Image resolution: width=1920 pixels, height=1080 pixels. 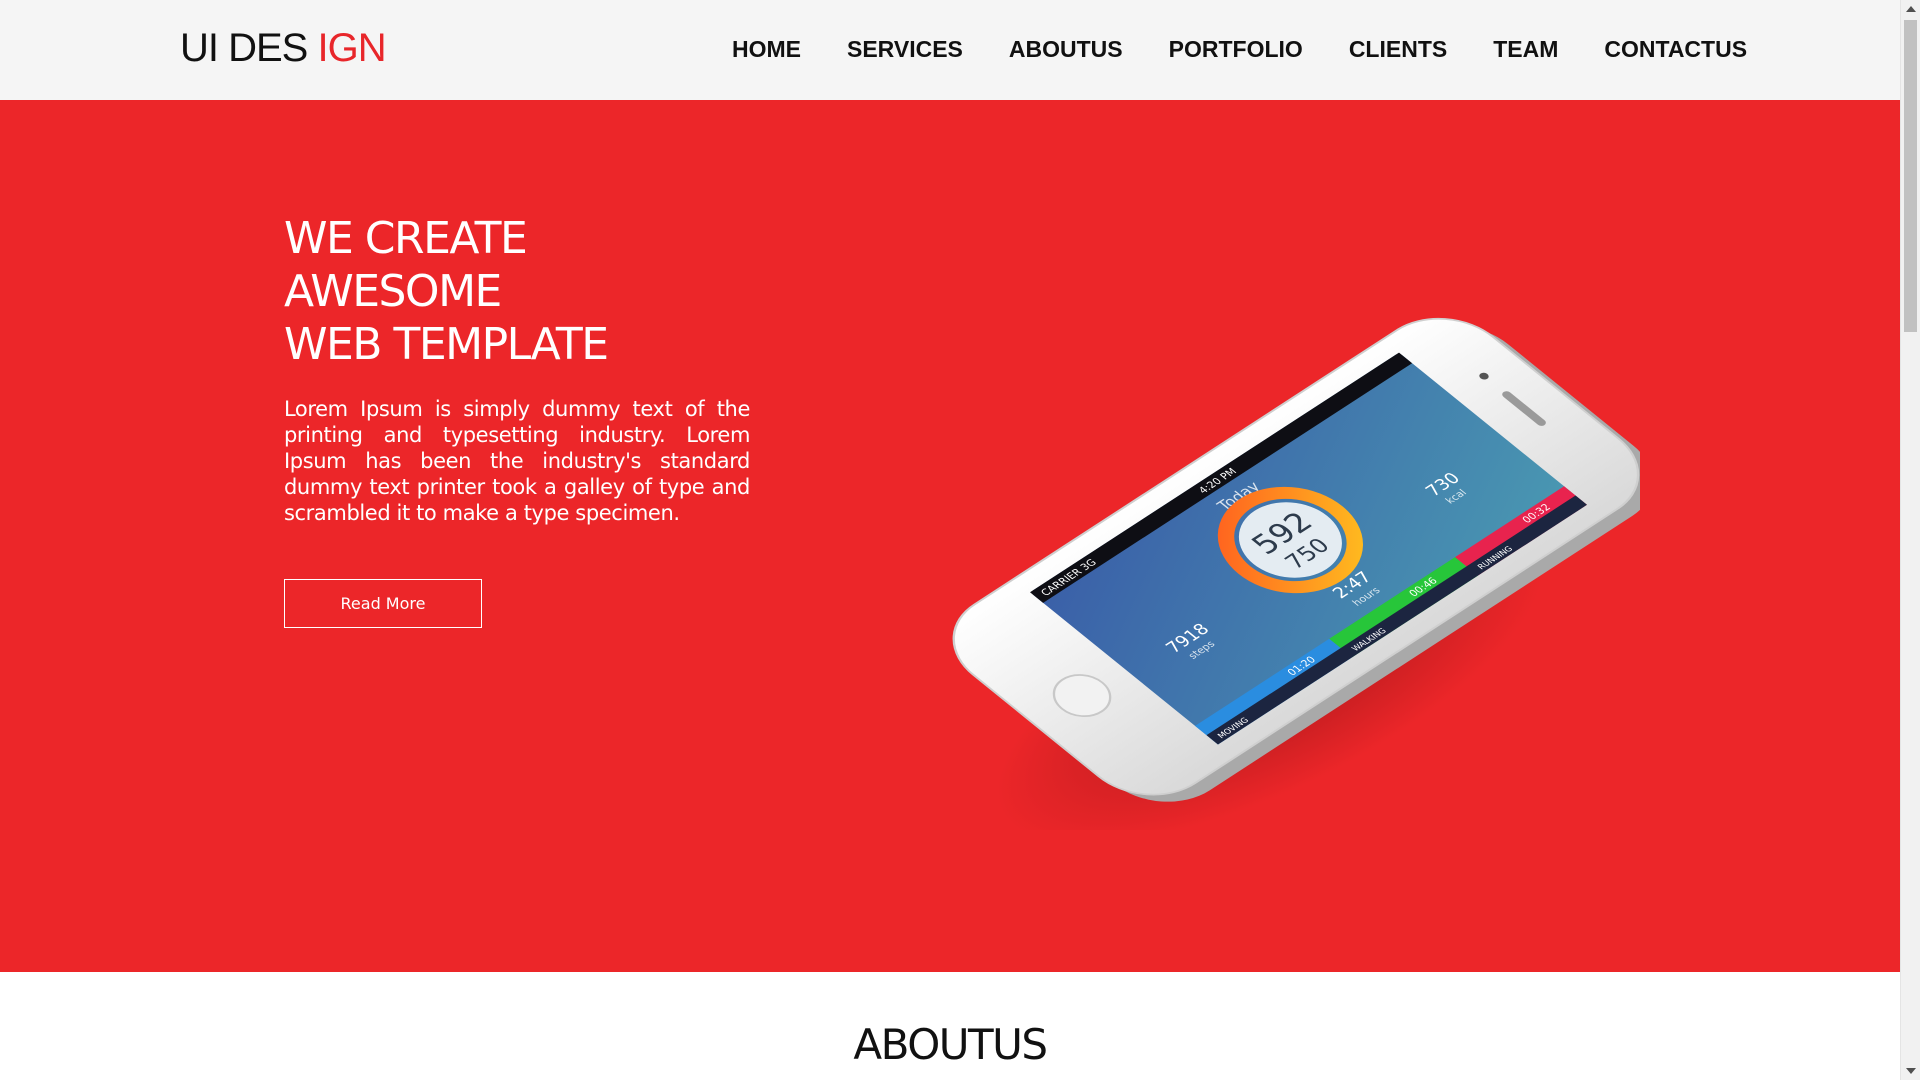 I want to click on nav-clients: CLIENTS, so click(x=1398, y=49).